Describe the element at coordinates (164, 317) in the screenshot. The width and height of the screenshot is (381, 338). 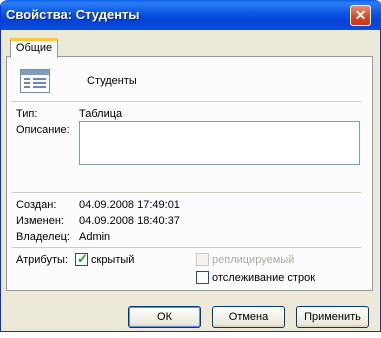
I see `ok-button: ОК` at that location.